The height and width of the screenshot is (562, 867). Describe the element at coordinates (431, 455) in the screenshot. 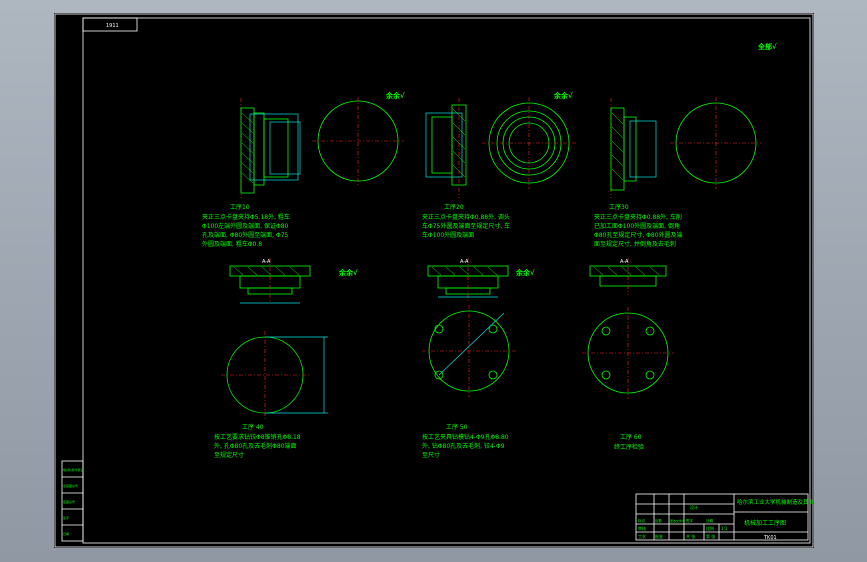

I see `op50-text-3: 至尺寸` at that location.